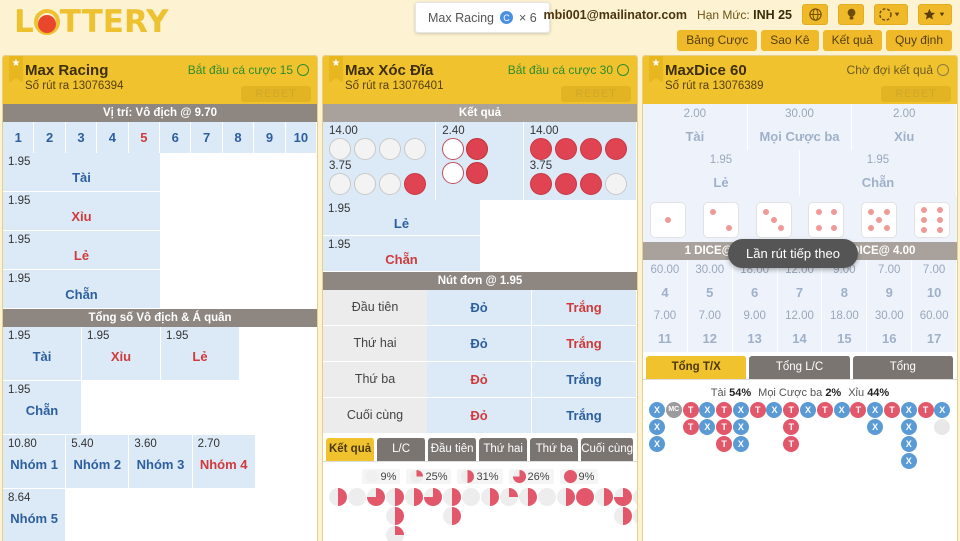 The width and height of the screenshot is (960, 541). I want to click on panel2-tab-5: Cuối cùng, so click(608, 449).